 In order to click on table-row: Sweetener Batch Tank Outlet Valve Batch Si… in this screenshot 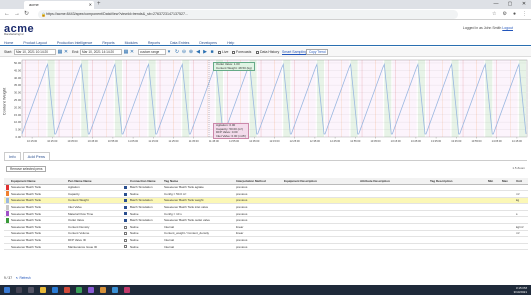, I will do `click(266, 220)`.